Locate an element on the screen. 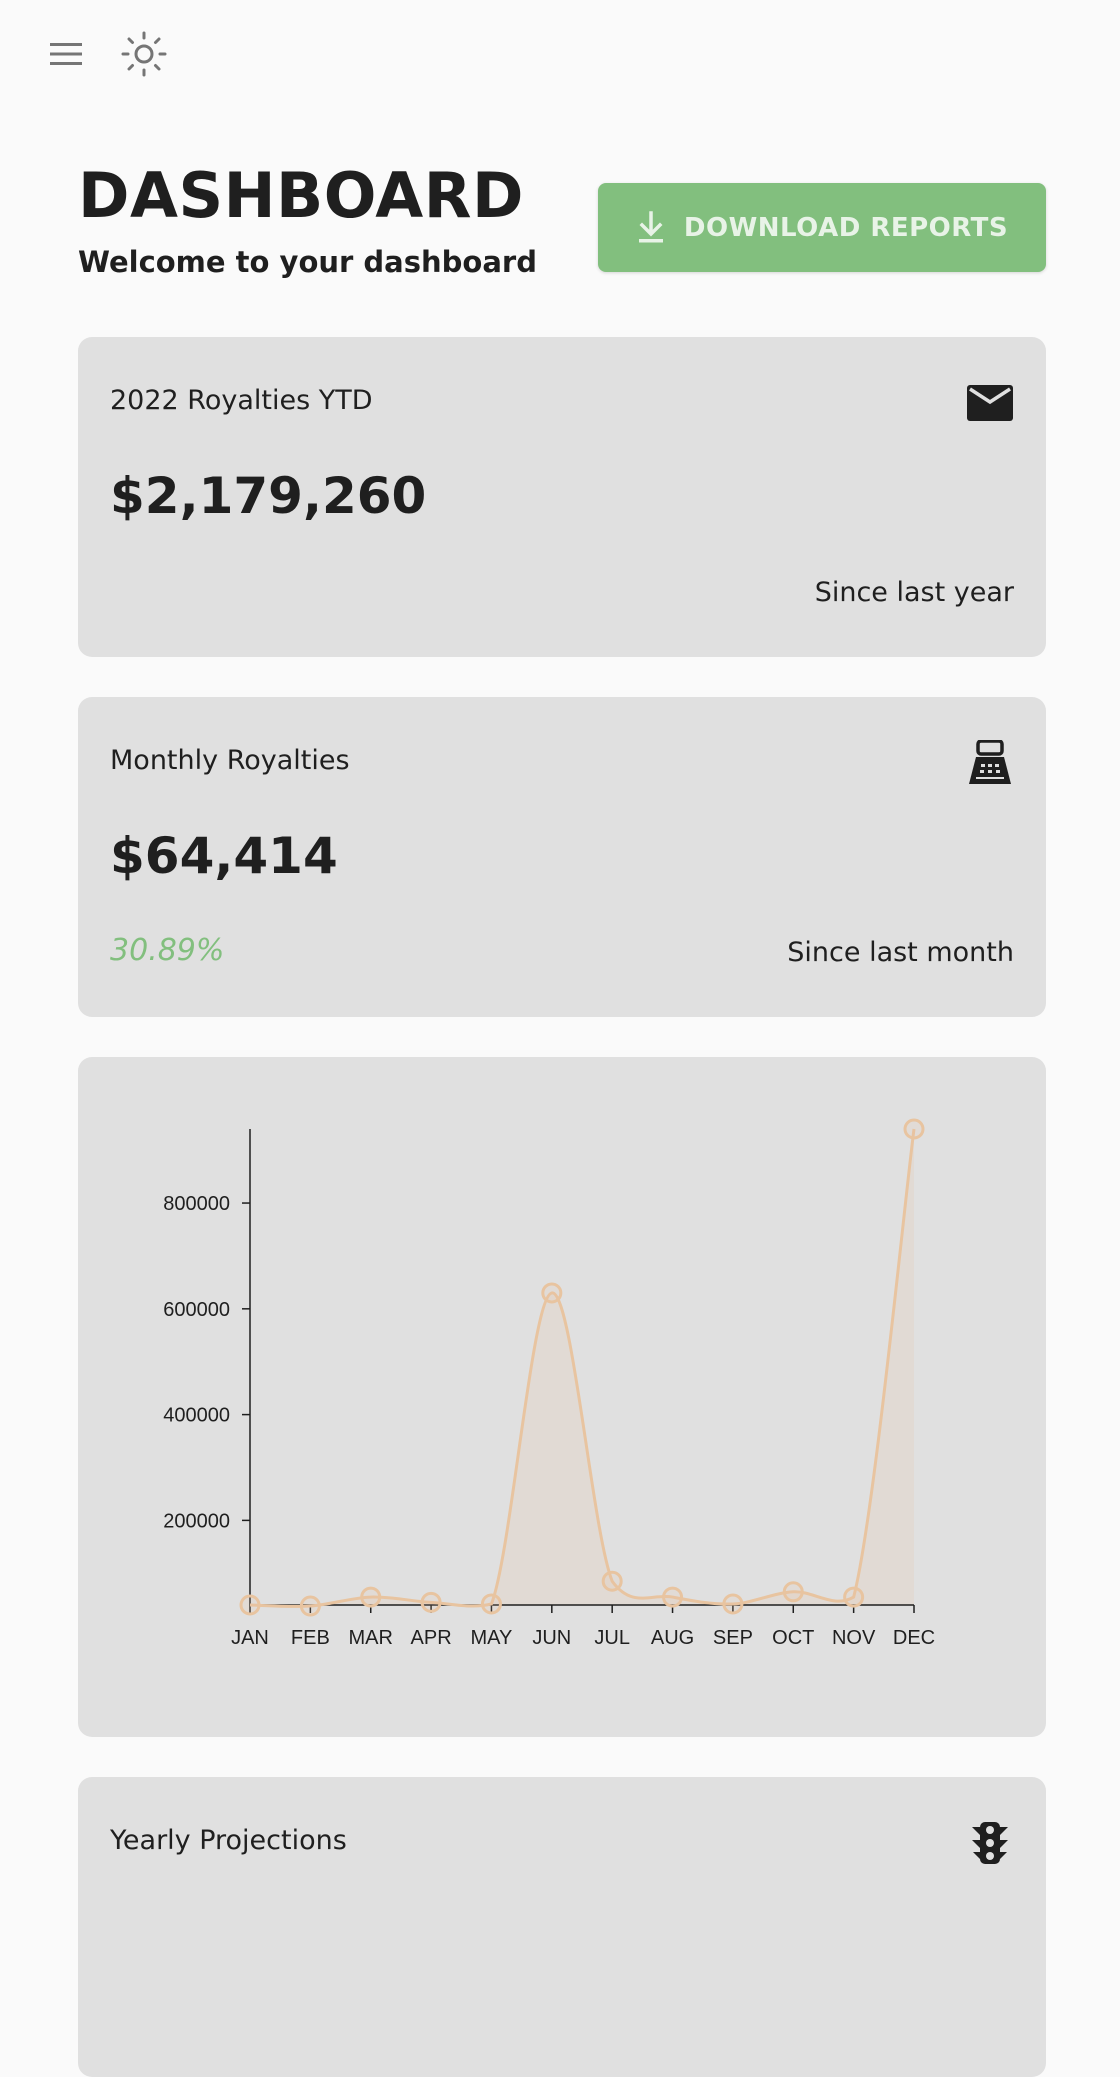 This screenshot has height=2077, width=1120. card-since-label: Since last month is located at coordinates (900, 952).